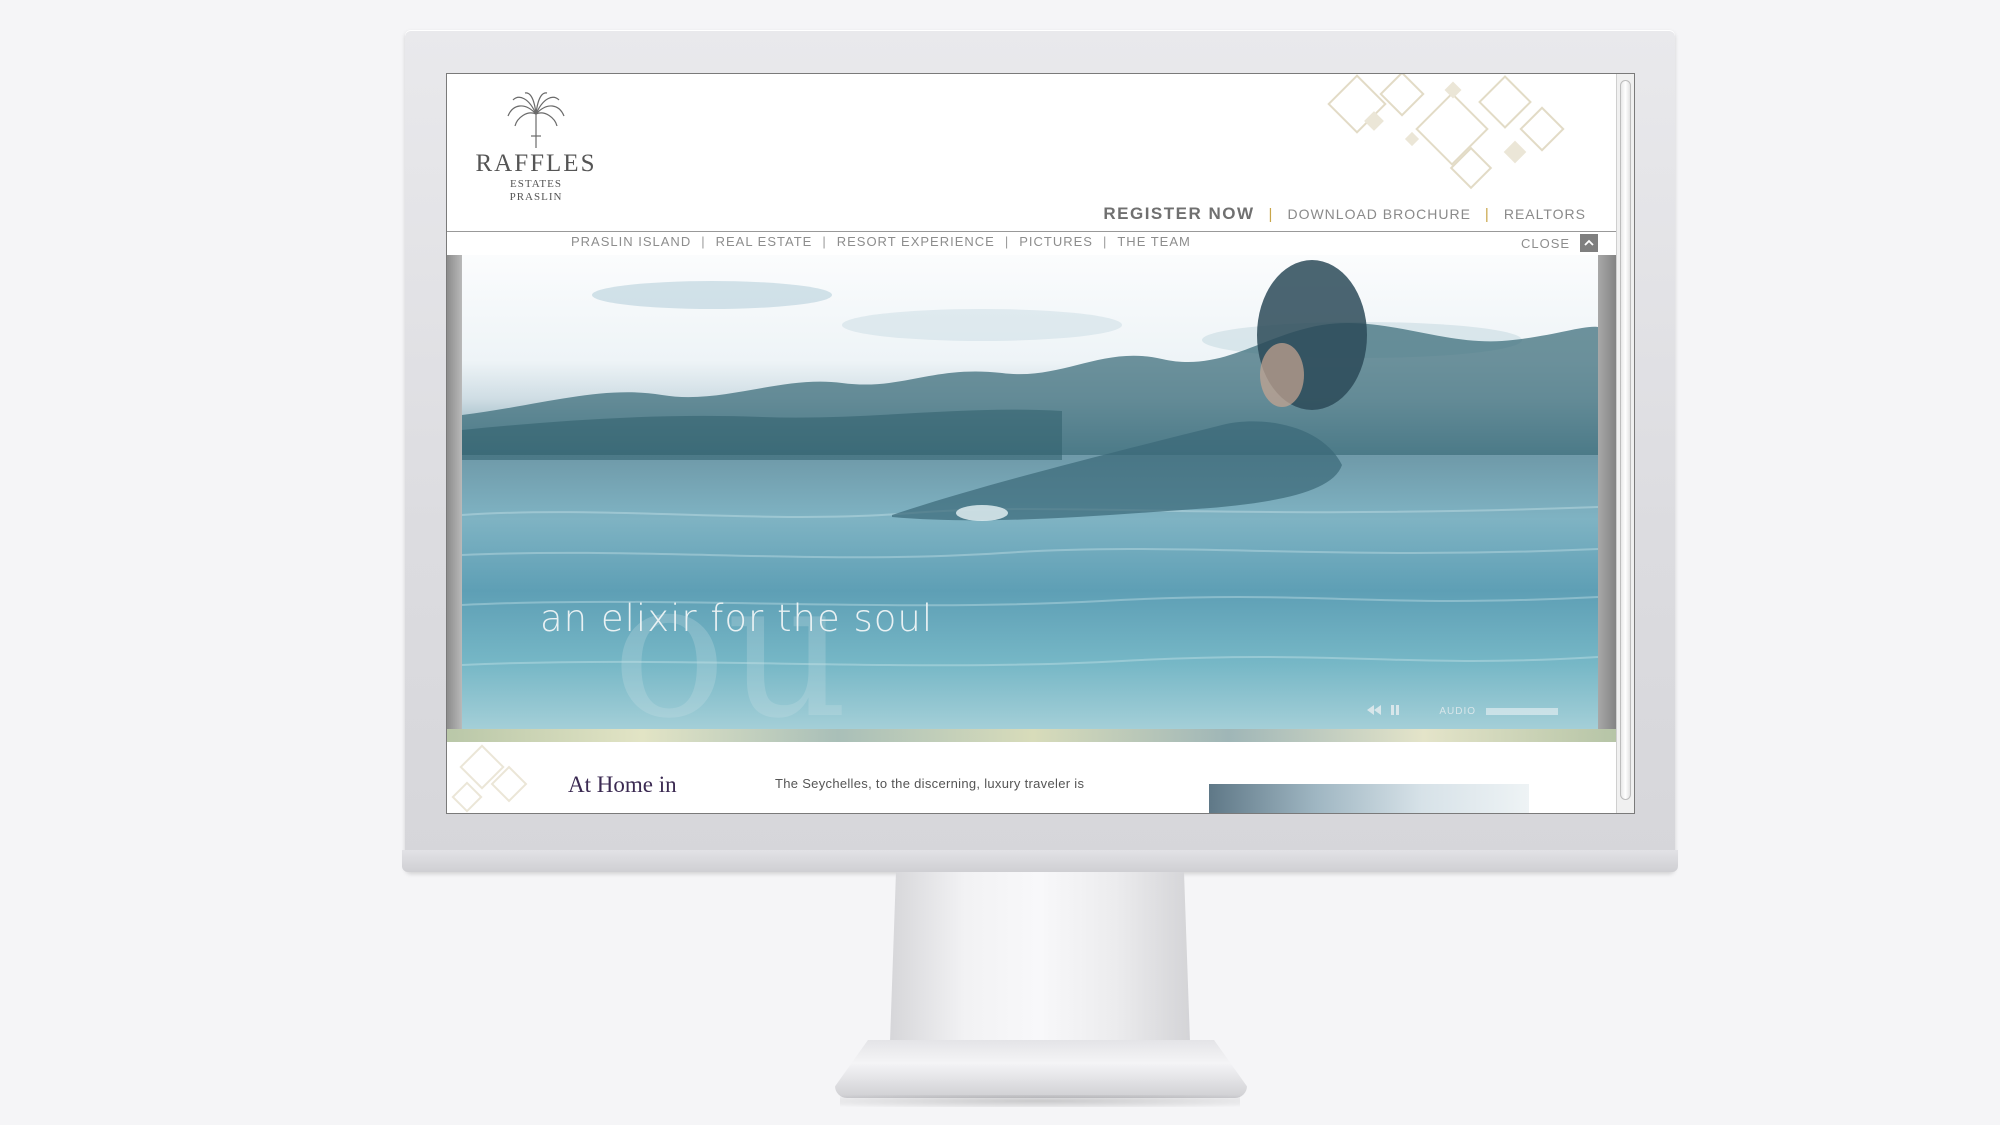 This screenshot has height=1125, width=2000. What do you see at coordinates (1589, 243) in the screenshot?
I see `chevron-up-icon` at bounding box center [1589, 243].